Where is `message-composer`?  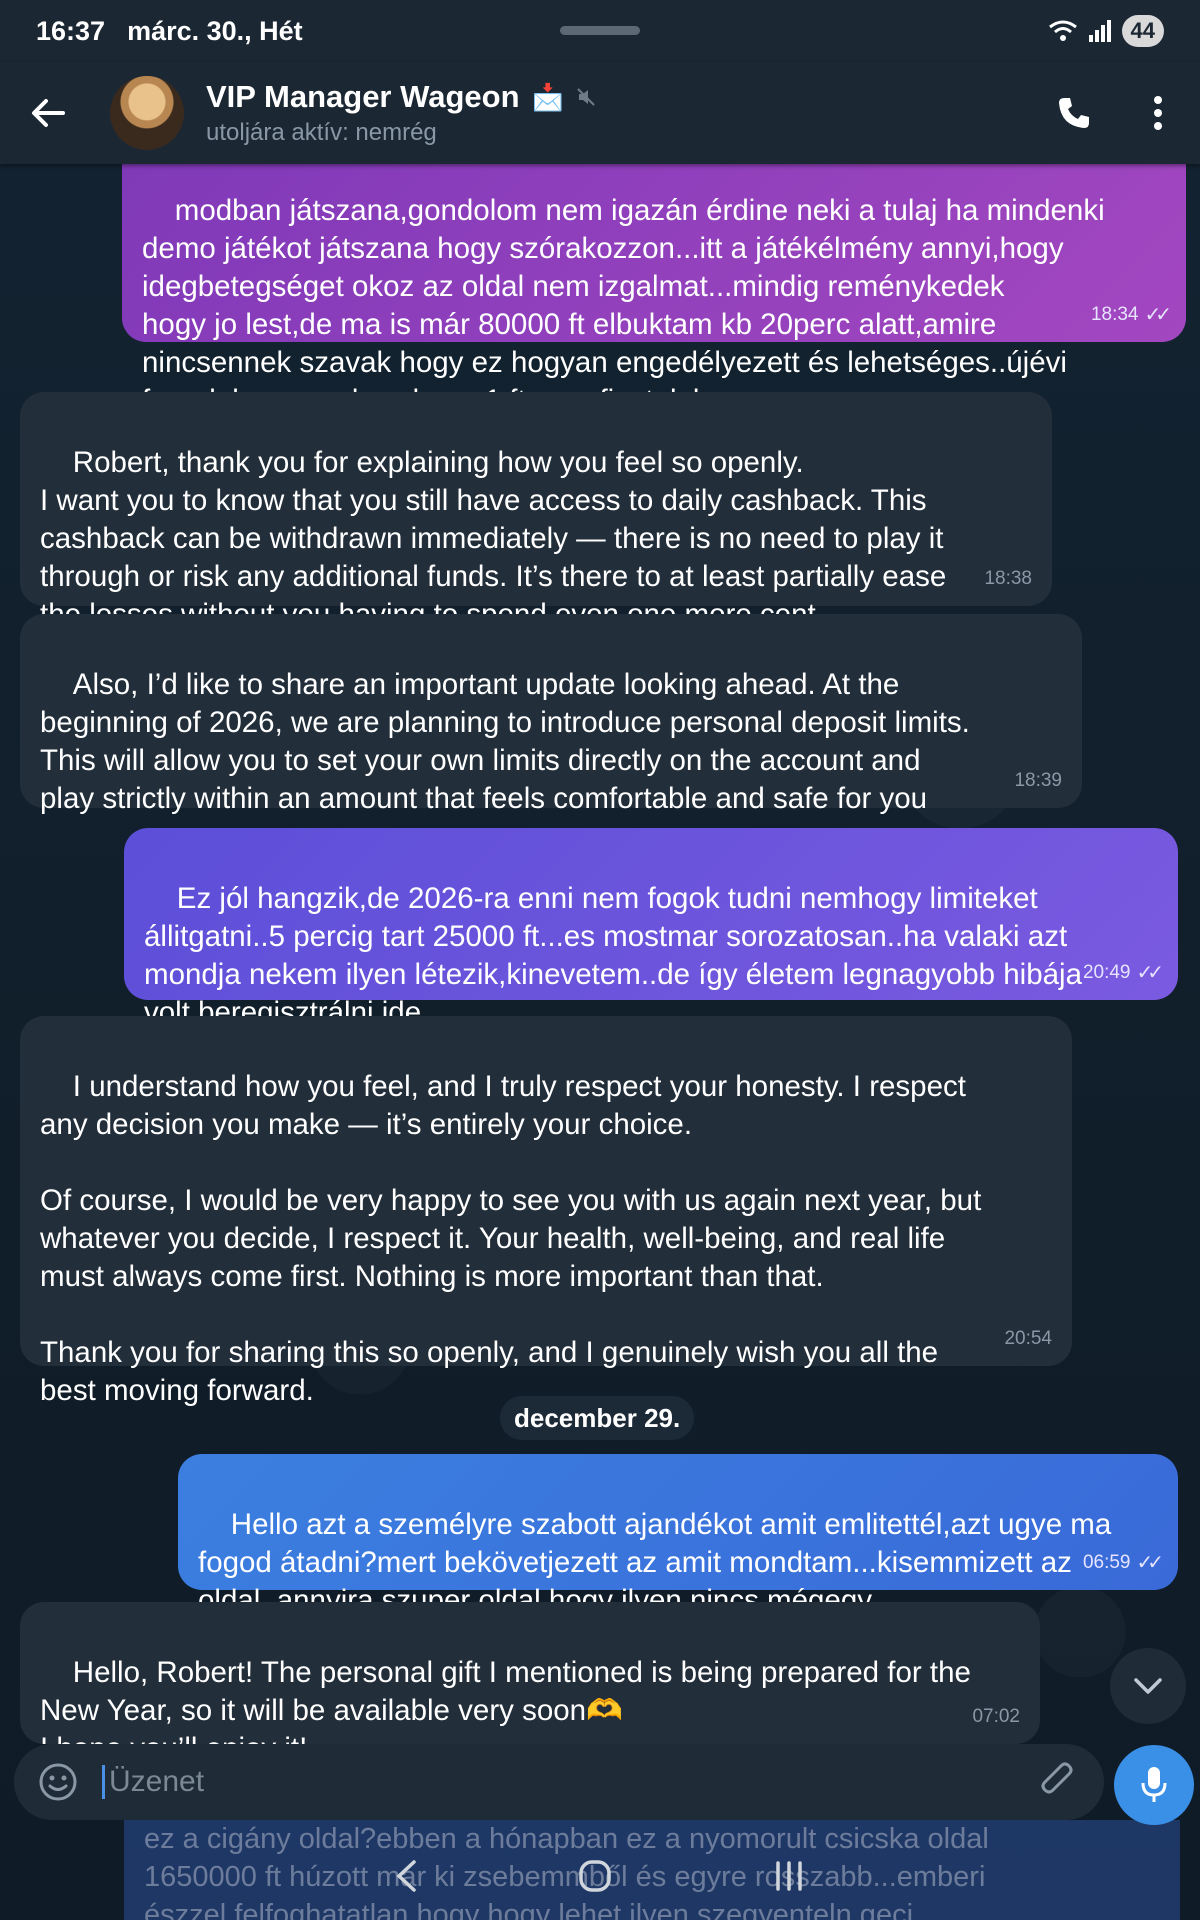 message-composer is located at coordinates (559, 1782).